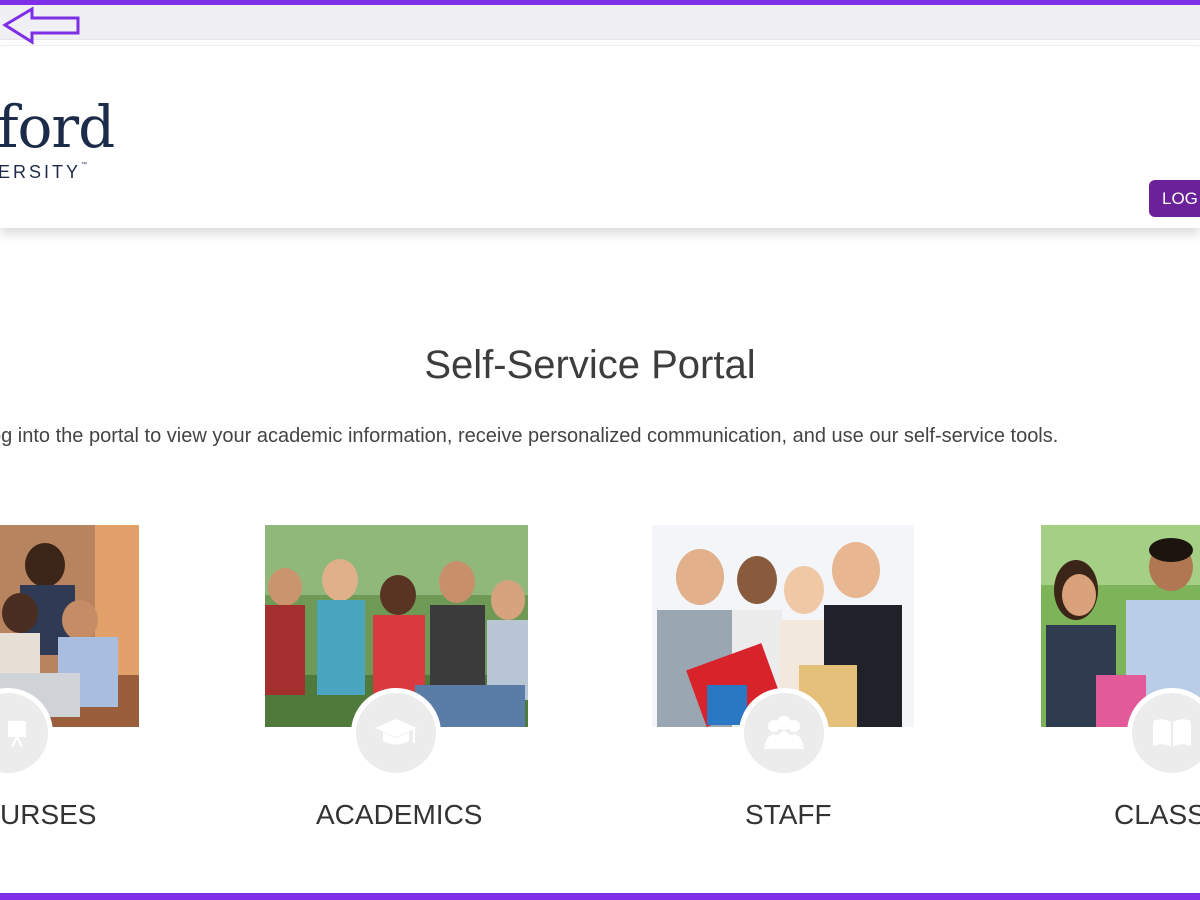  I want to click on page-title: Self-Service Portal, so click(590, 365).